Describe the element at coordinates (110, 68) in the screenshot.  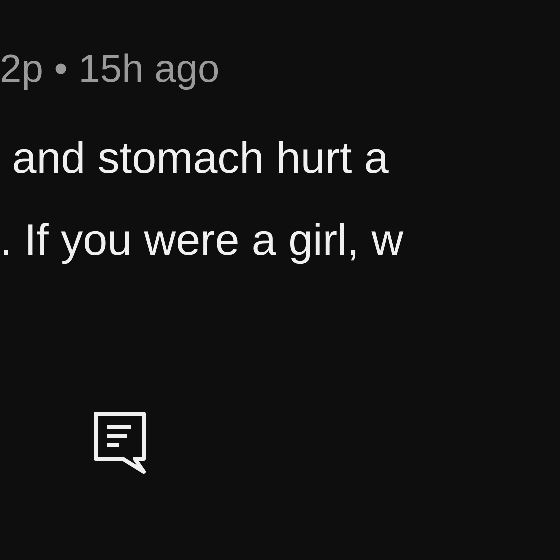
I see `post-meta: 2p • 15h ago` at that location.